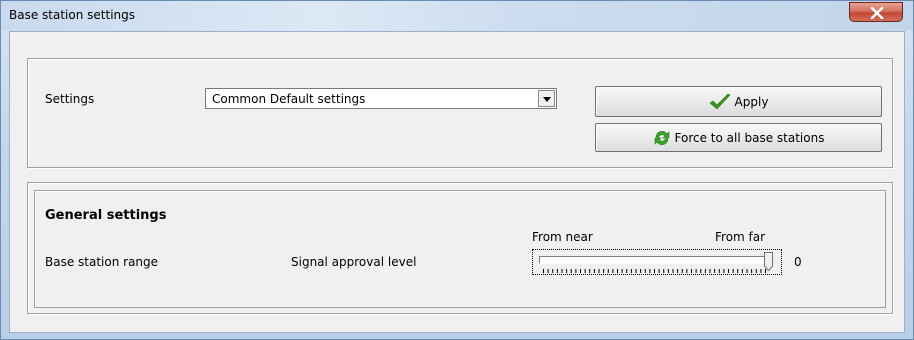  I want to click on slider-left-label: From near, so click(562, 237).